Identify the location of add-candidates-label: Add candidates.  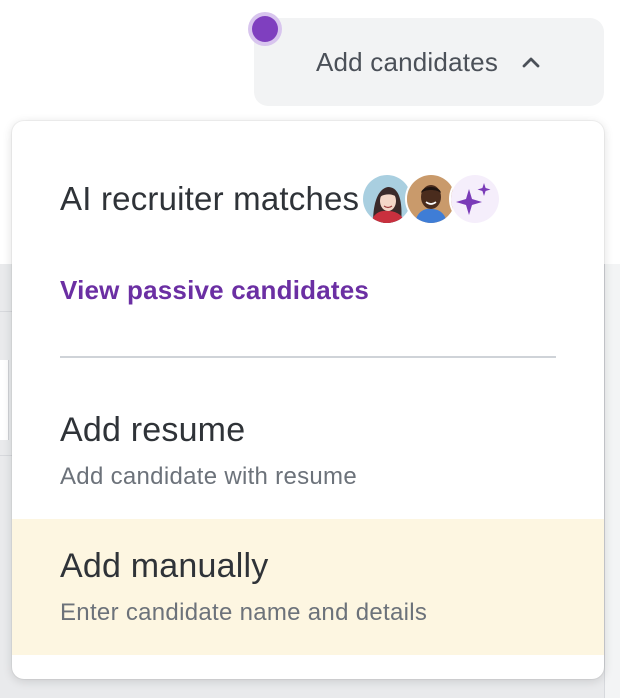
(407, 61).